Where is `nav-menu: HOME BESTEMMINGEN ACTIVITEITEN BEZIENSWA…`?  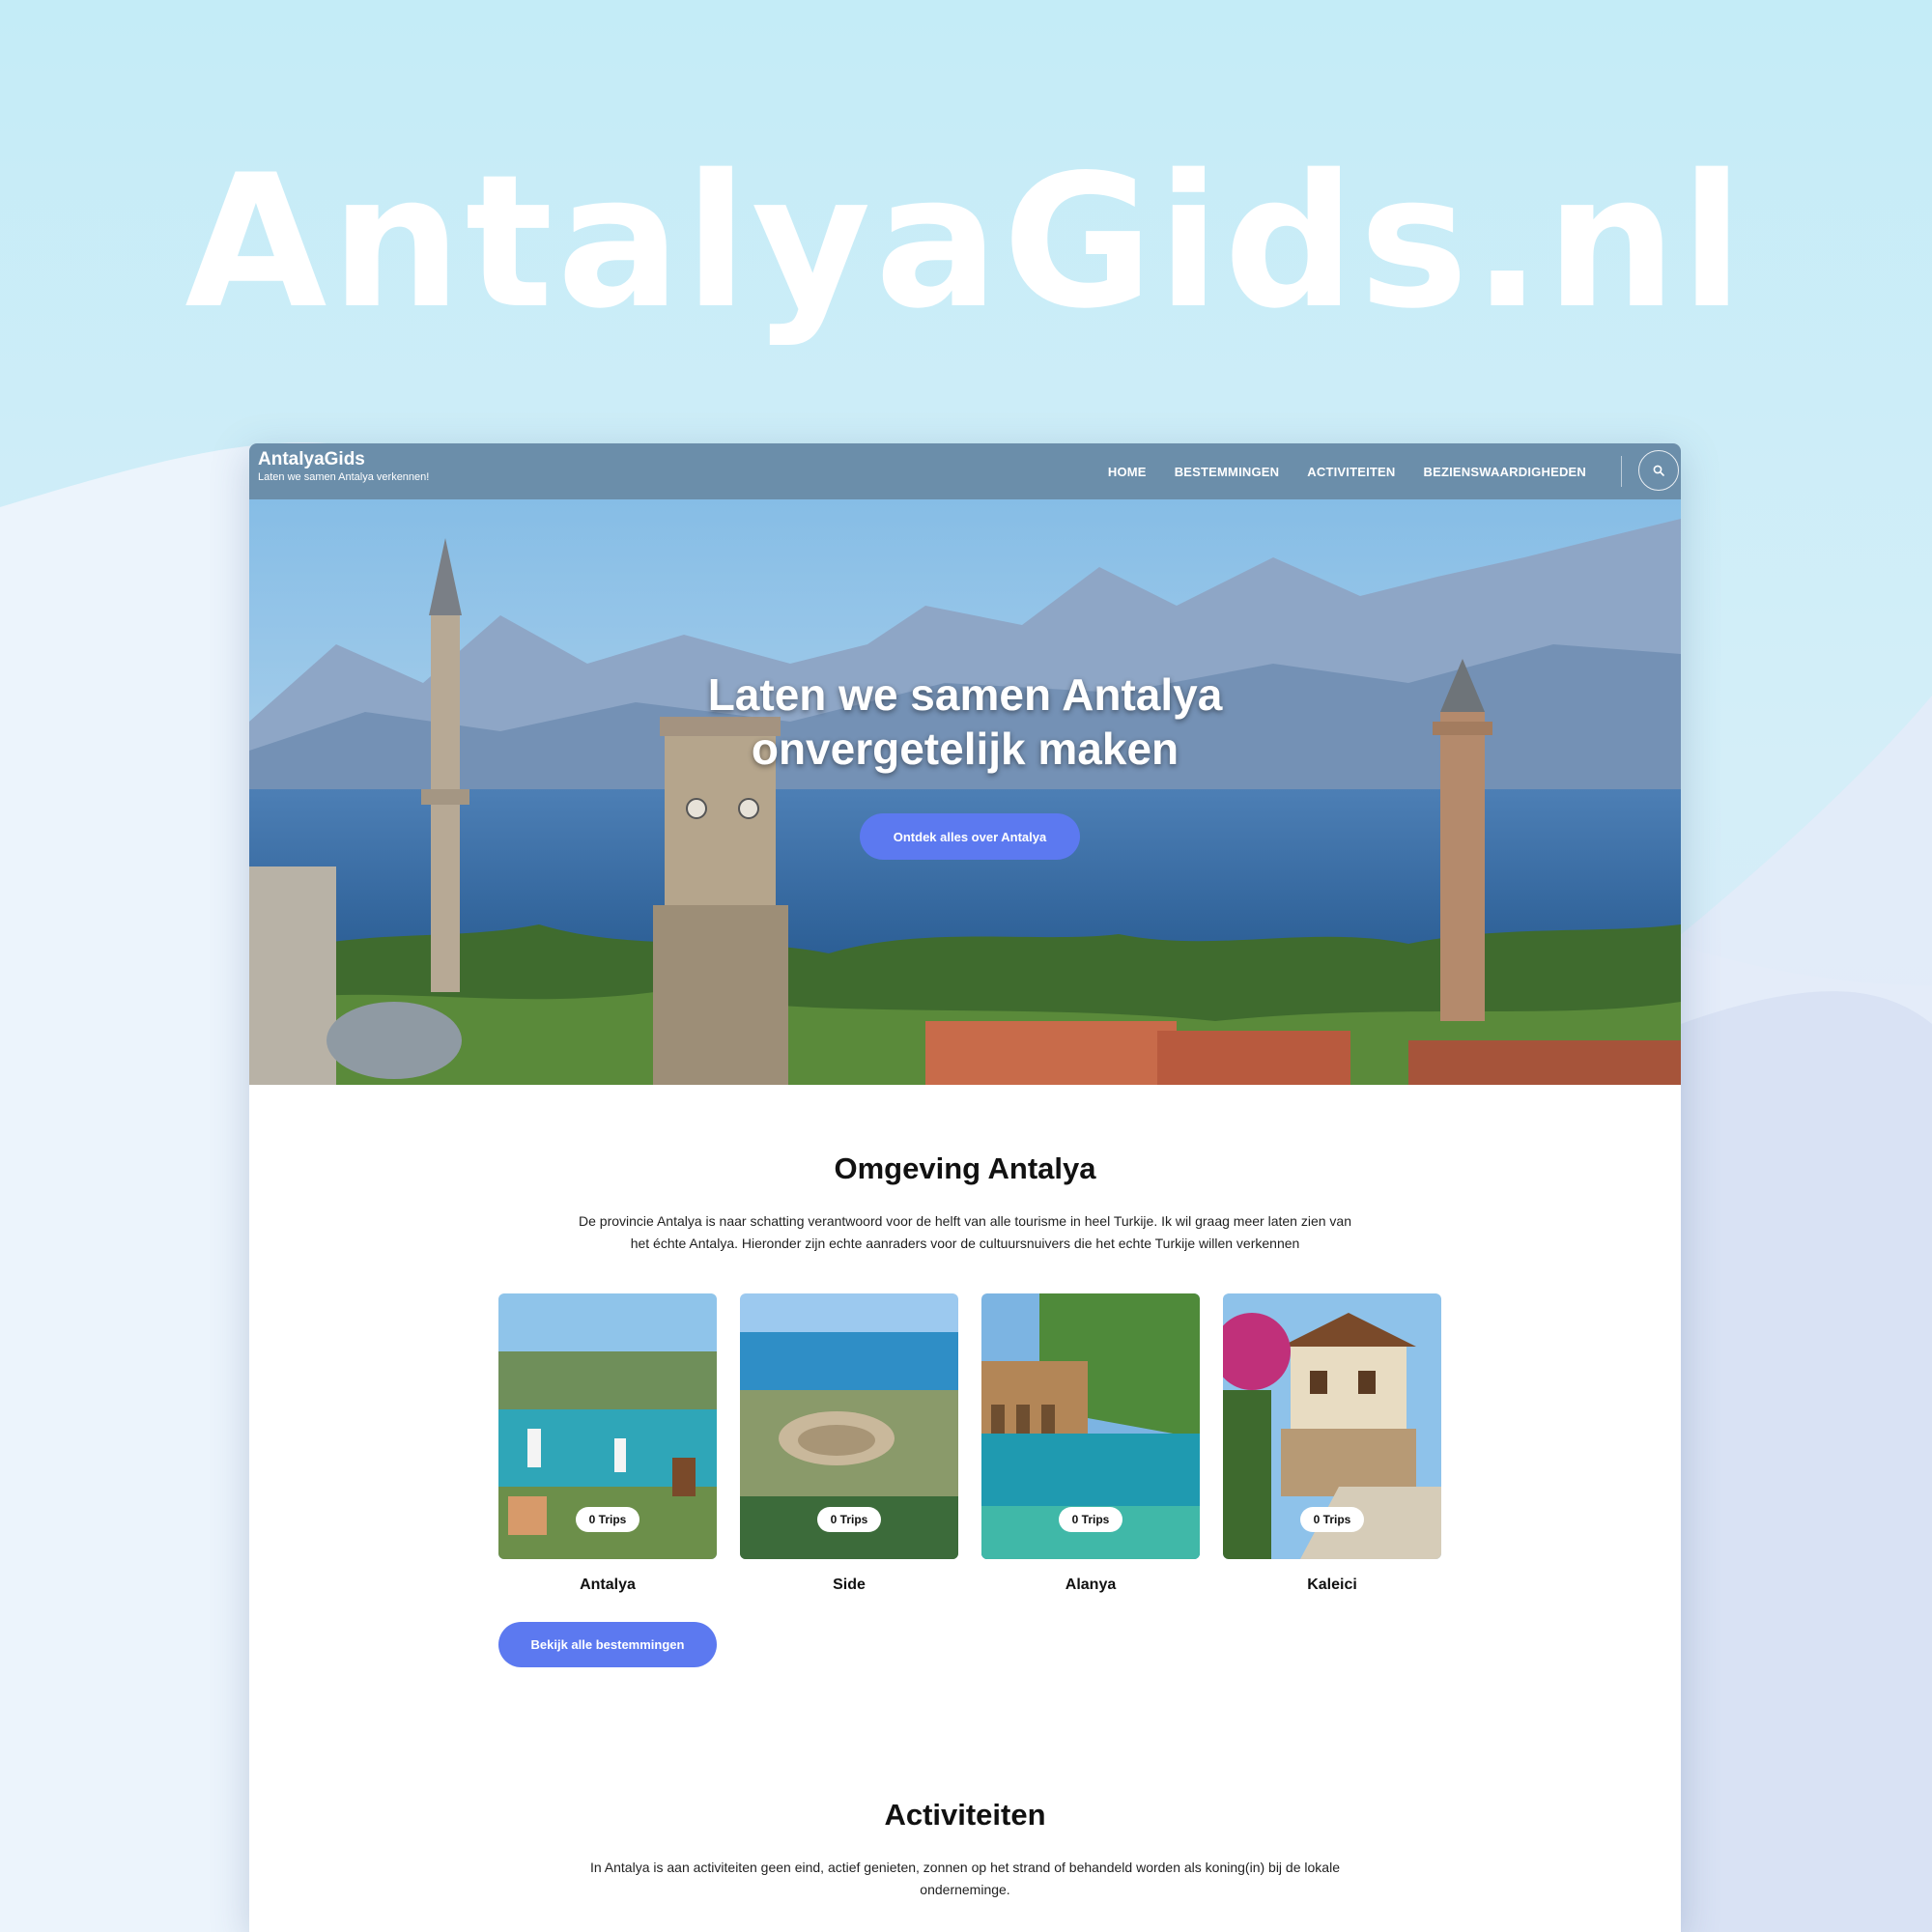
nav-menu: HOME BESTEMMINGEN ACTIVITEITEN BEZIENSWA… is located at coordinates (1333, 471).